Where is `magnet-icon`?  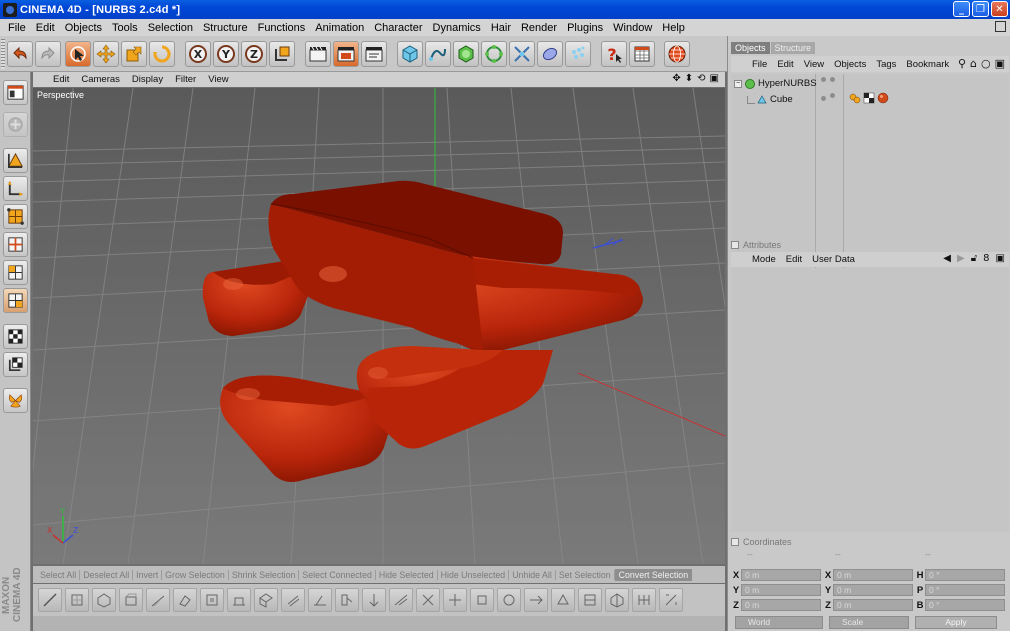
magnet-icon is located at coordinates (320, 600).